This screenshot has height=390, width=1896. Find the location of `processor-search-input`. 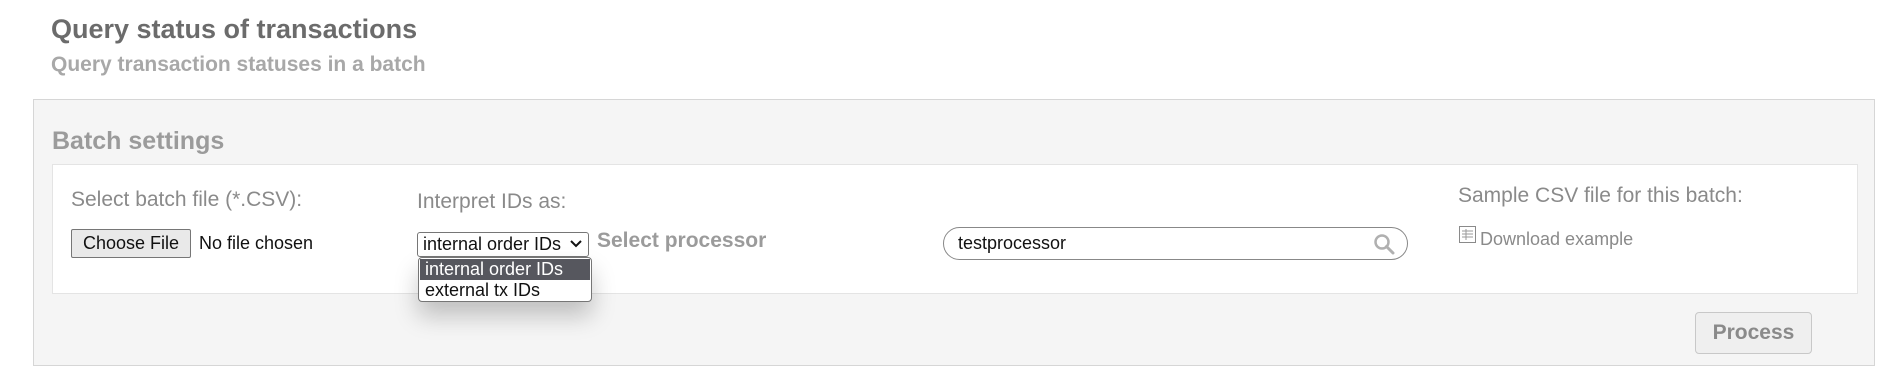

processor-search-input is located at coordinates (1158, 243).